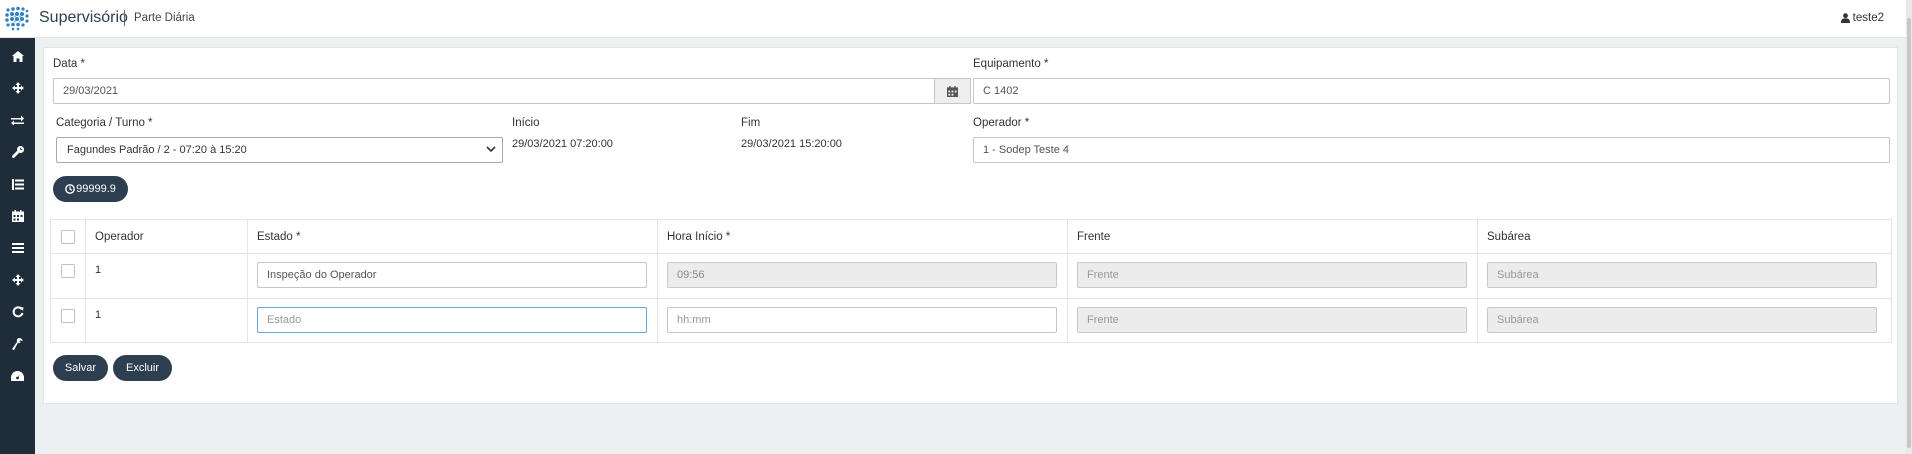 This screenshot has height=454, width=1912. I want to click on list-icon, so click(17, 184).